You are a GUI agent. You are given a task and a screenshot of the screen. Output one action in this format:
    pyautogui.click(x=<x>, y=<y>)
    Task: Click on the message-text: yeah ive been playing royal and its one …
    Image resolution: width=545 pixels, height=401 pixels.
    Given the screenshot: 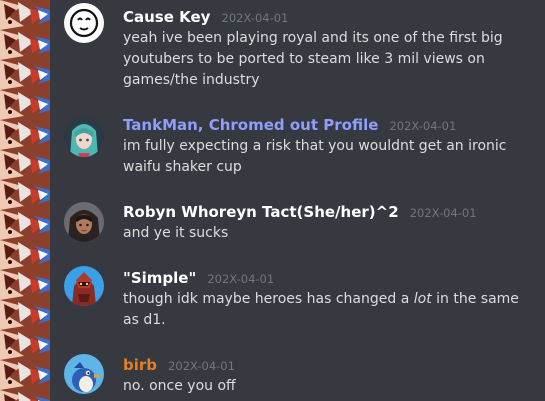 What is the action you would take?
    pyautogui.click(x=313, y=59)
    